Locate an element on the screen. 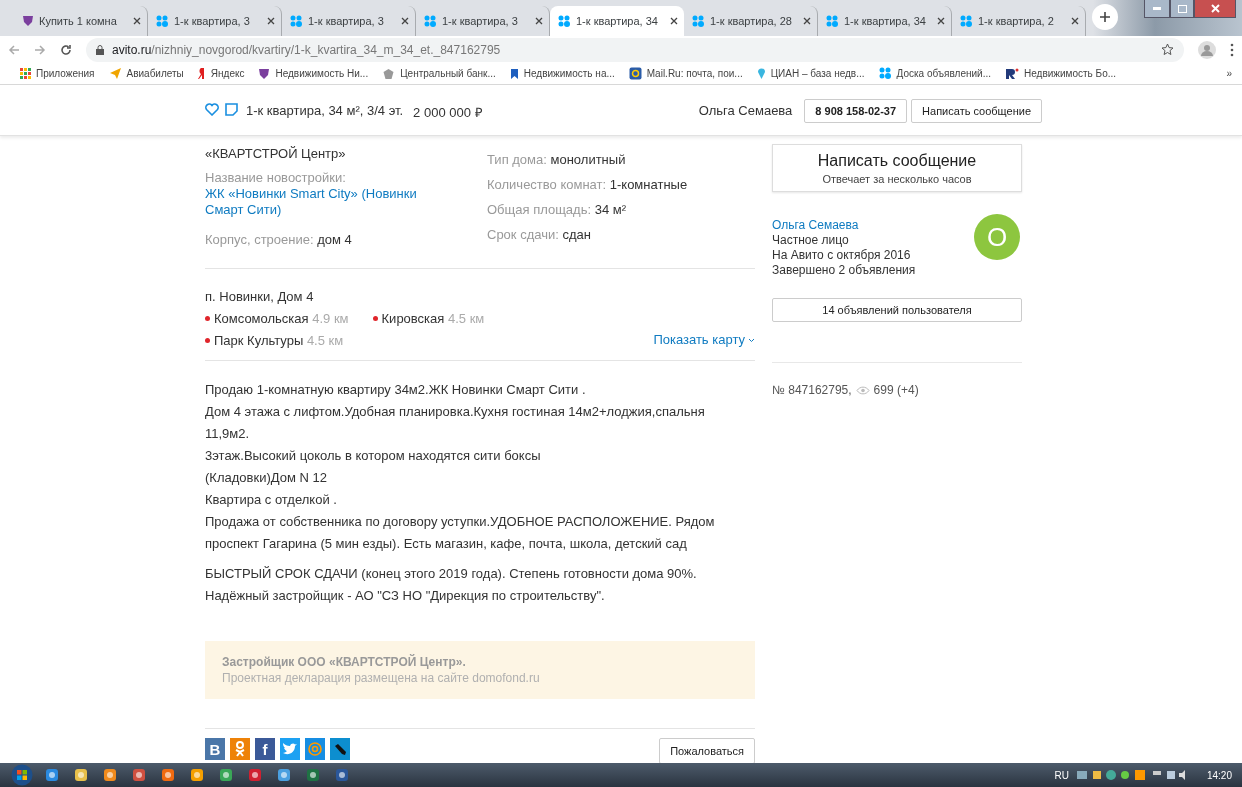  vk-share-button: В is located at coordinates (215, 749).